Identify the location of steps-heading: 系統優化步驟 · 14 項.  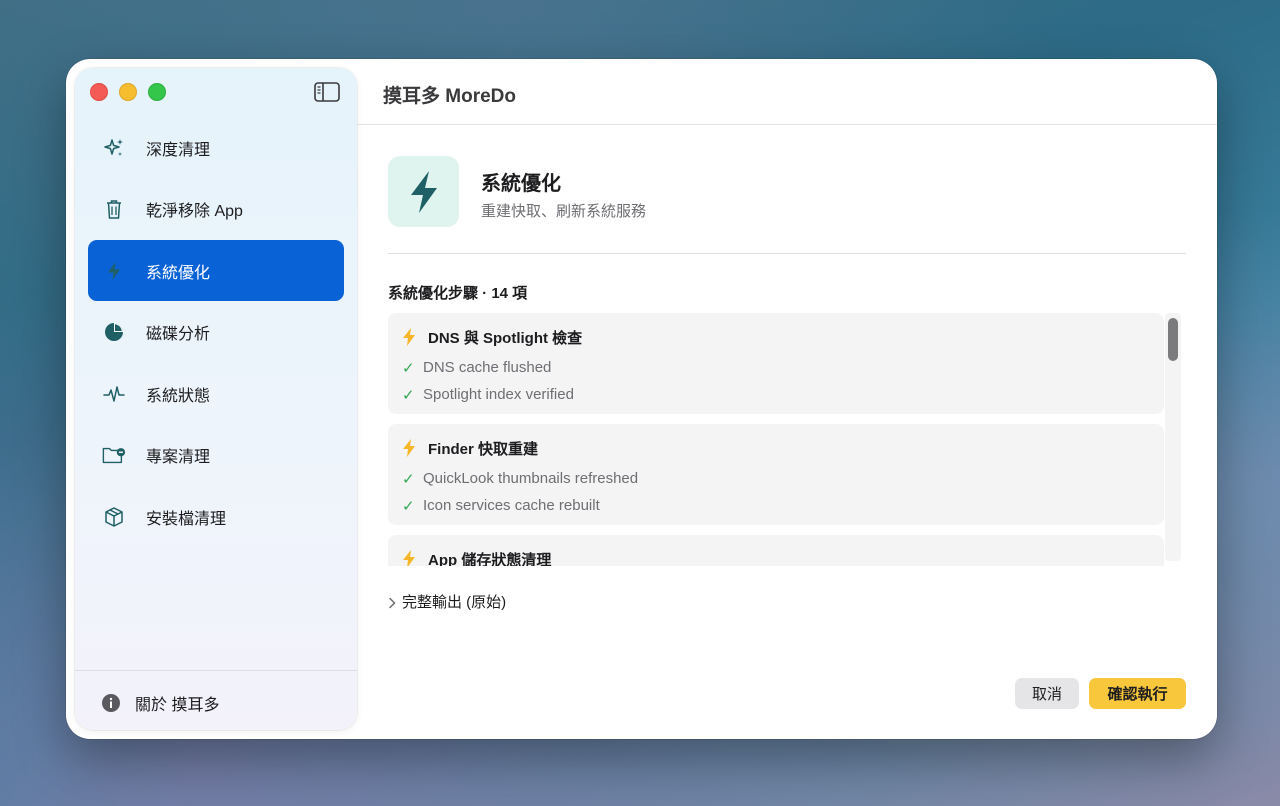
(458, 293).